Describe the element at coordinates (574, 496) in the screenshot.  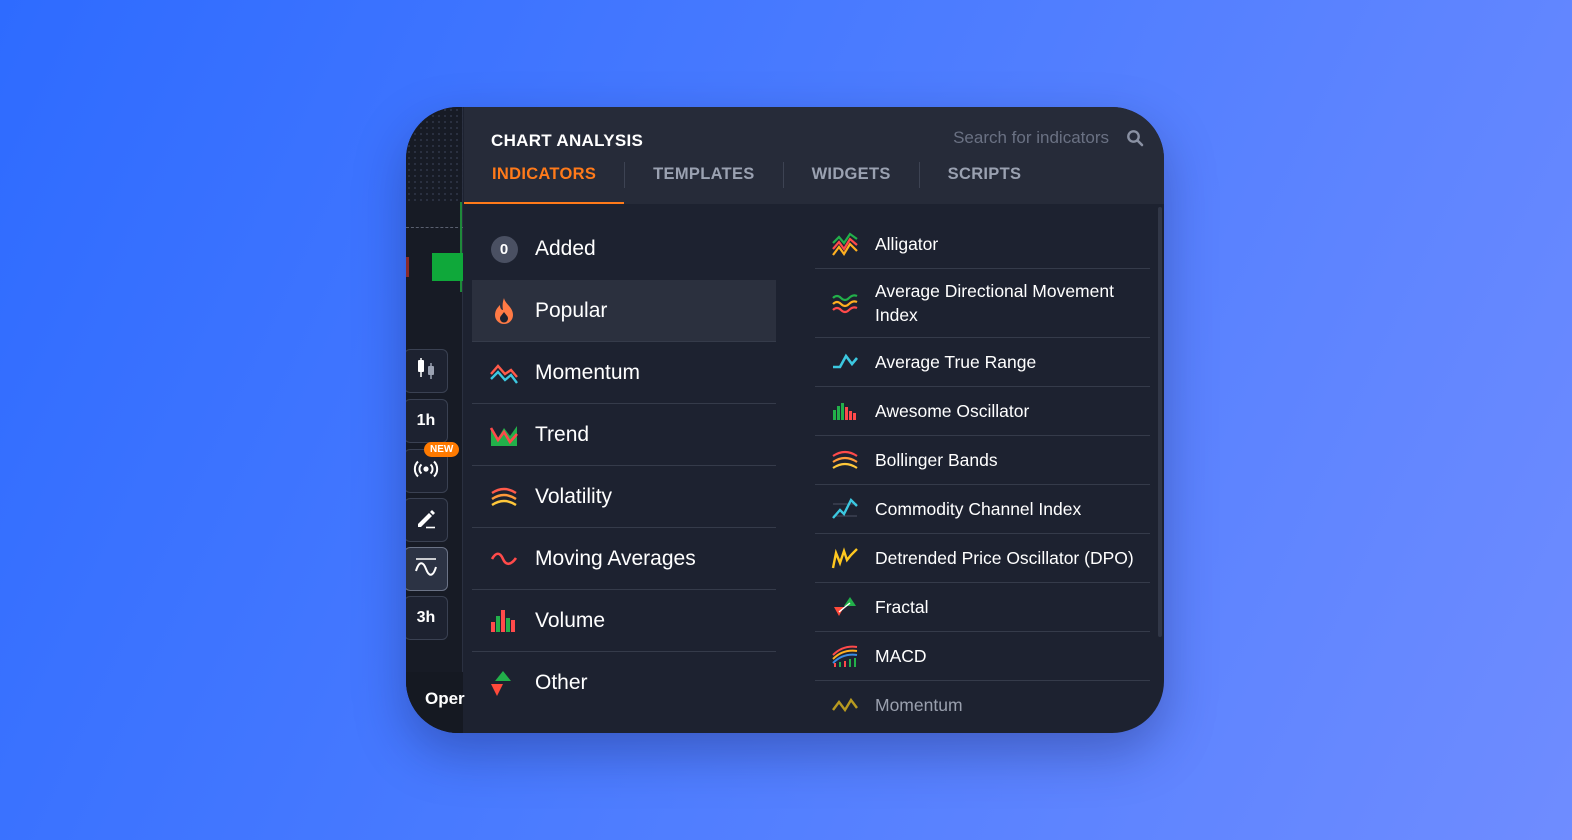
I see `category-label: Volatility` at that location.